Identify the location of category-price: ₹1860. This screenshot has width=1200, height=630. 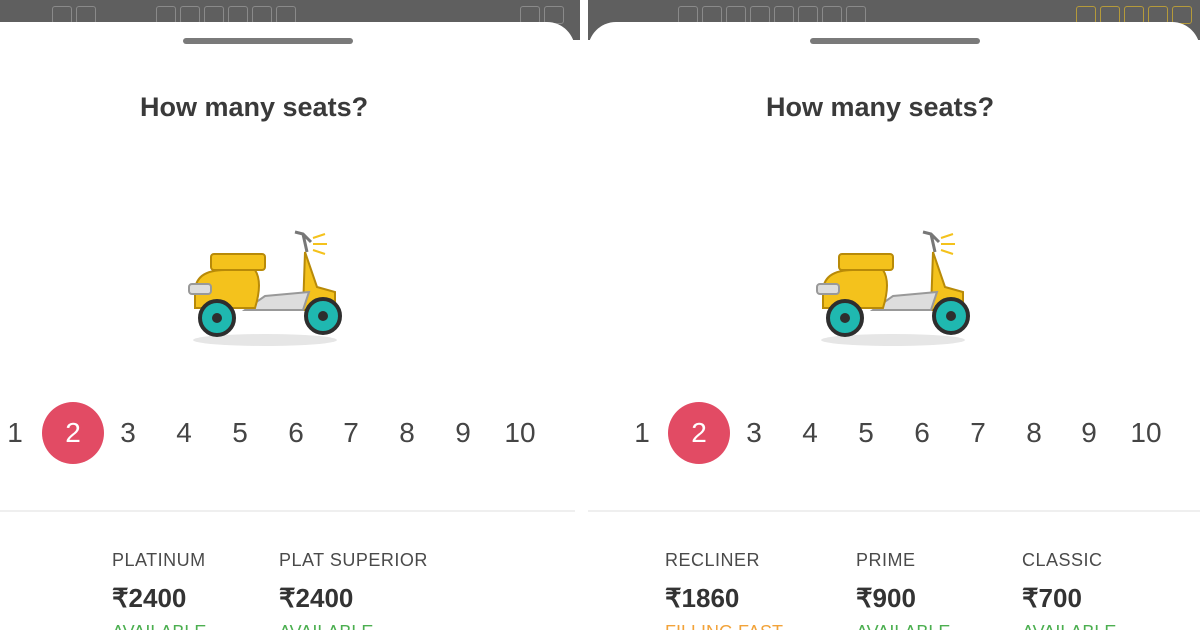
(702, 598).